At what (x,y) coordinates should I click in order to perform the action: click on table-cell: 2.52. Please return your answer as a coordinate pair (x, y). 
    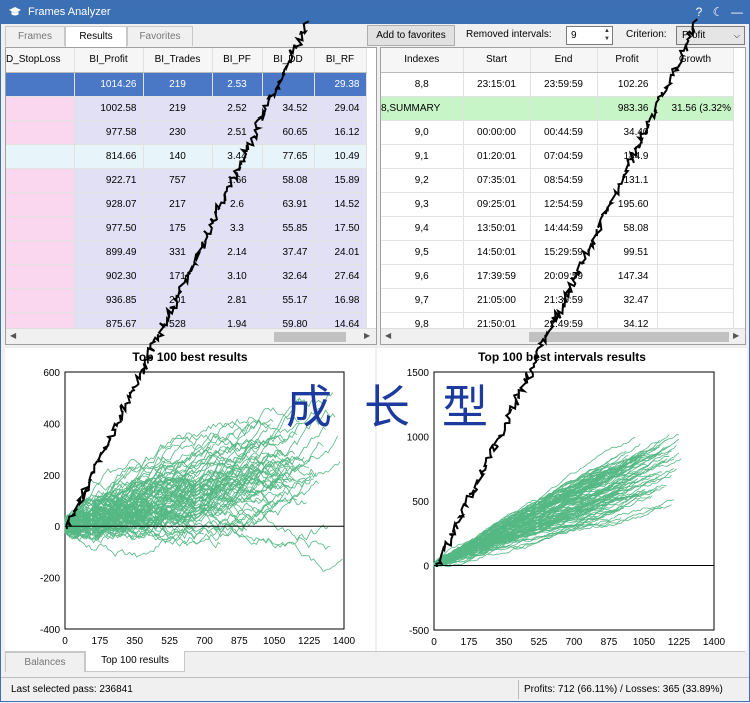
    Looking at the image, I should click on (237, 108).